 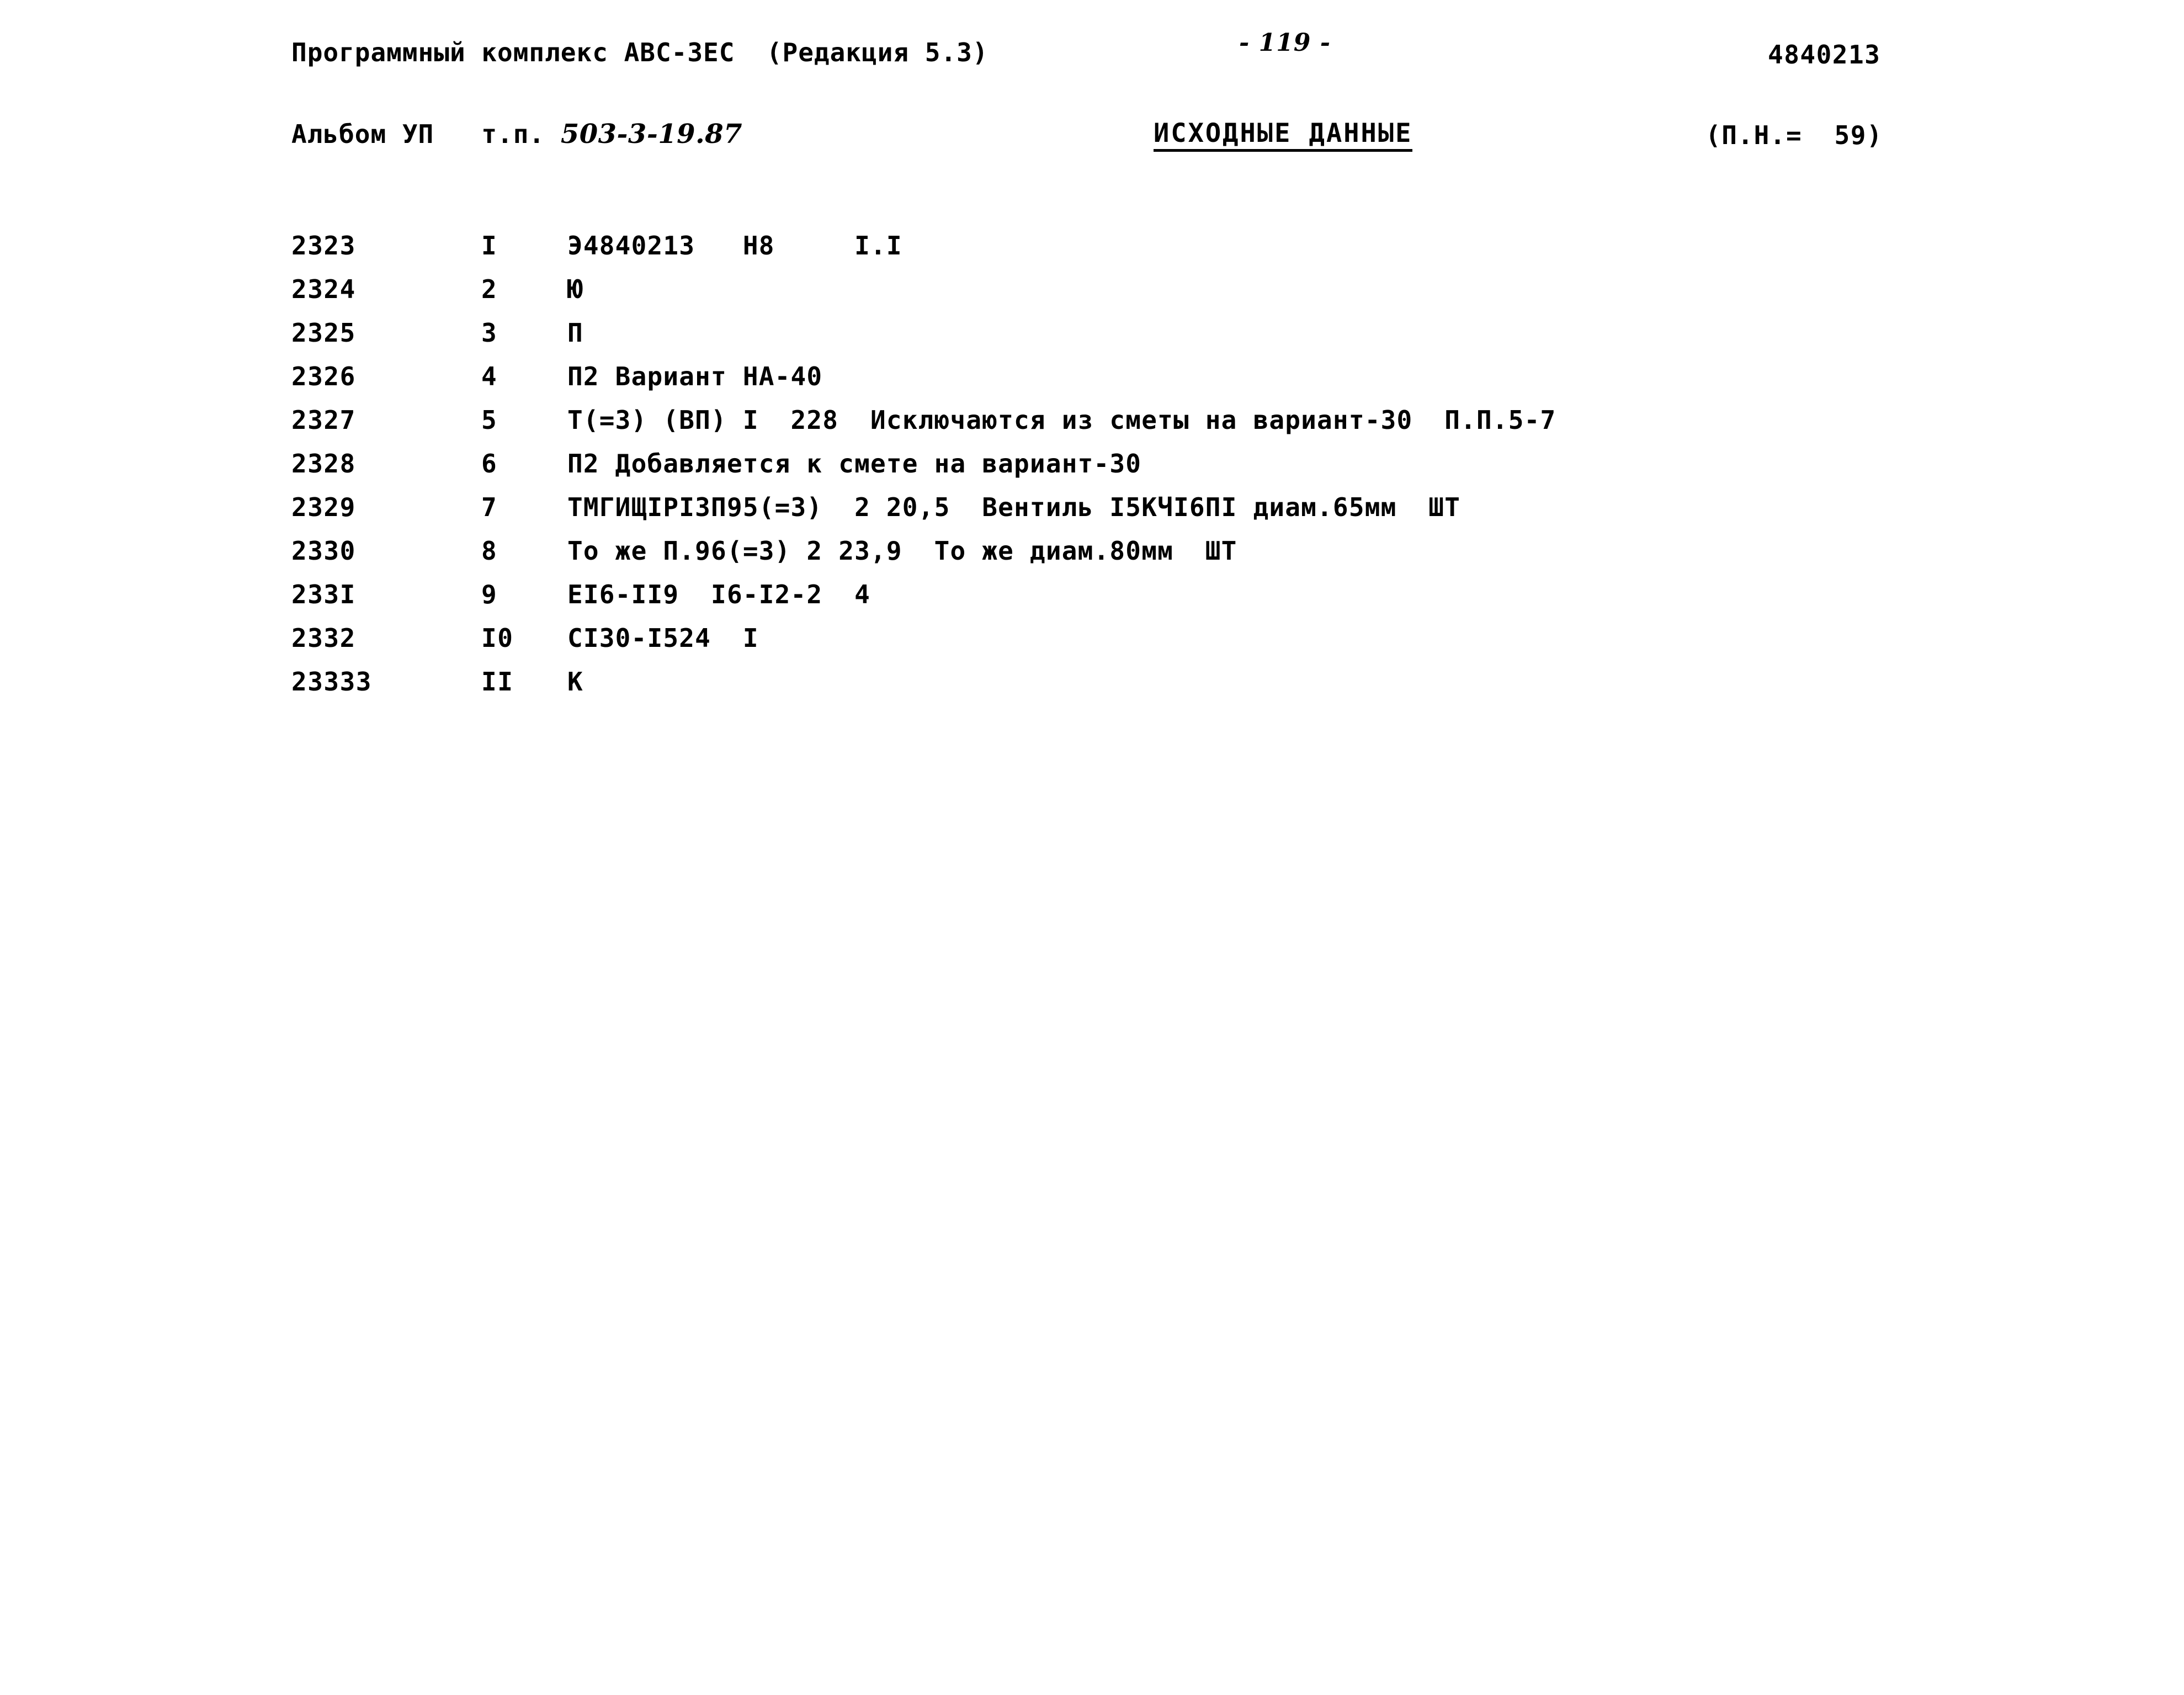 I want to click on album-label: Альбом УП т.п., so click(x=426, y=134).